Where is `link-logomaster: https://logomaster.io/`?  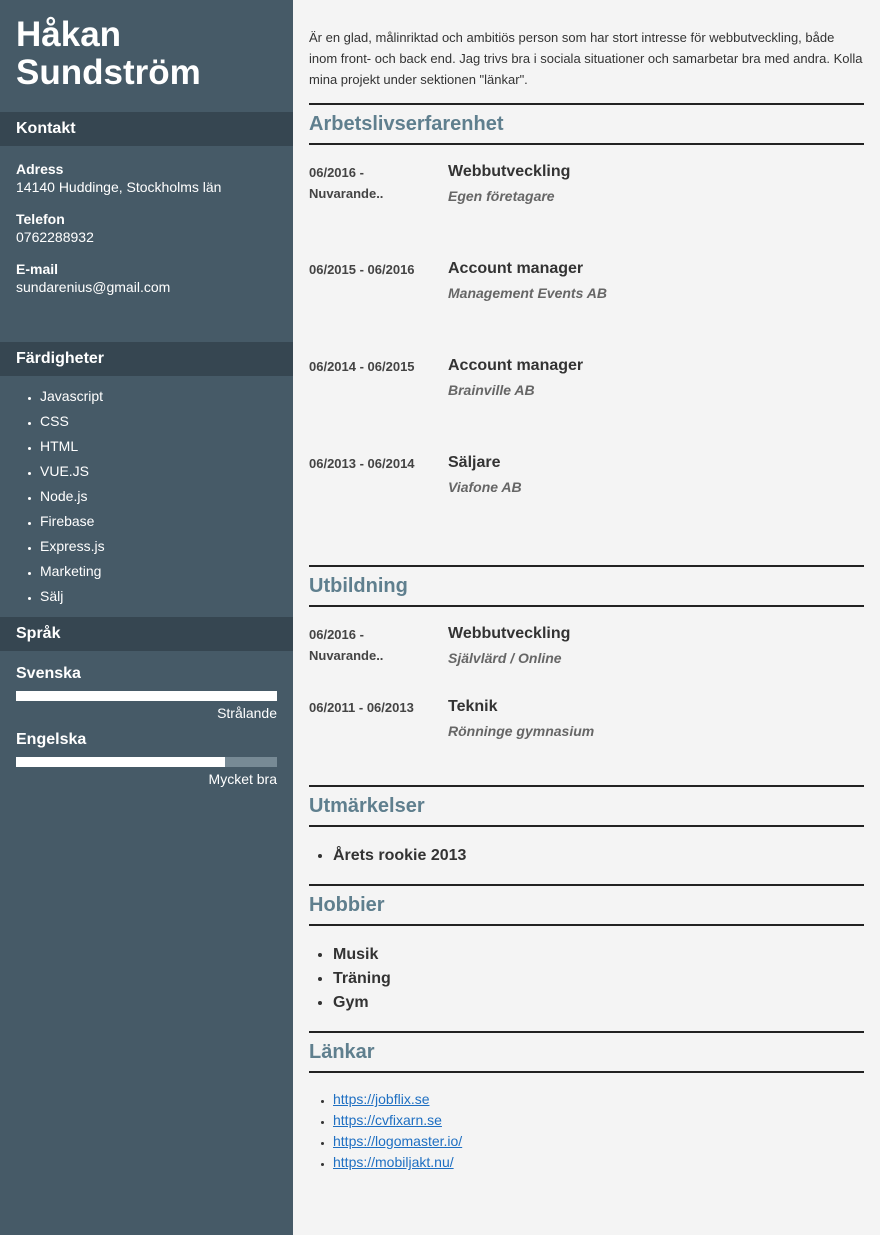
link-logomaster: https://logomaster.io/ is located at coordinates (397, 1141).